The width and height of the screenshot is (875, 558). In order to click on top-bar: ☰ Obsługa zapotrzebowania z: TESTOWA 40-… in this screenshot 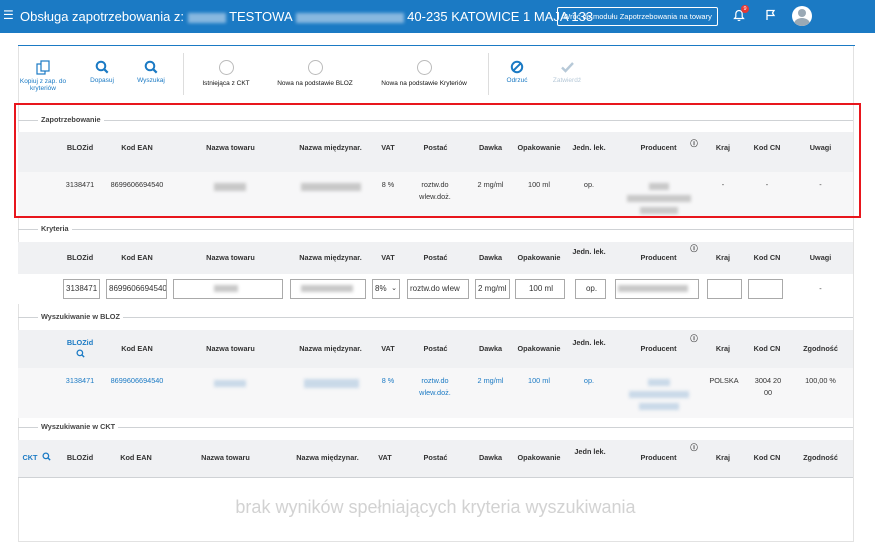, I will do `click(437, 16)`.